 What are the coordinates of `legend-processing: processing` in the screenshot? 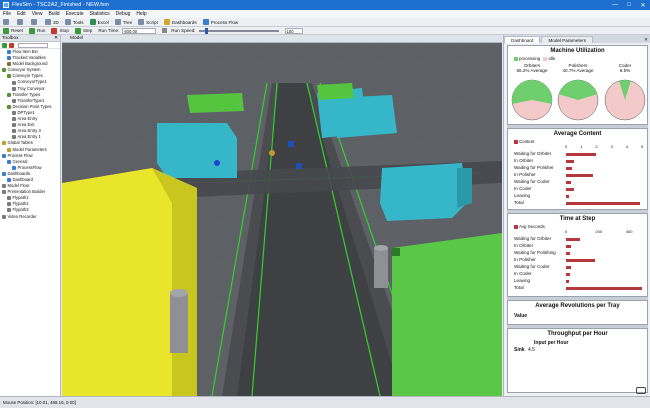 It's located at (530, 58).